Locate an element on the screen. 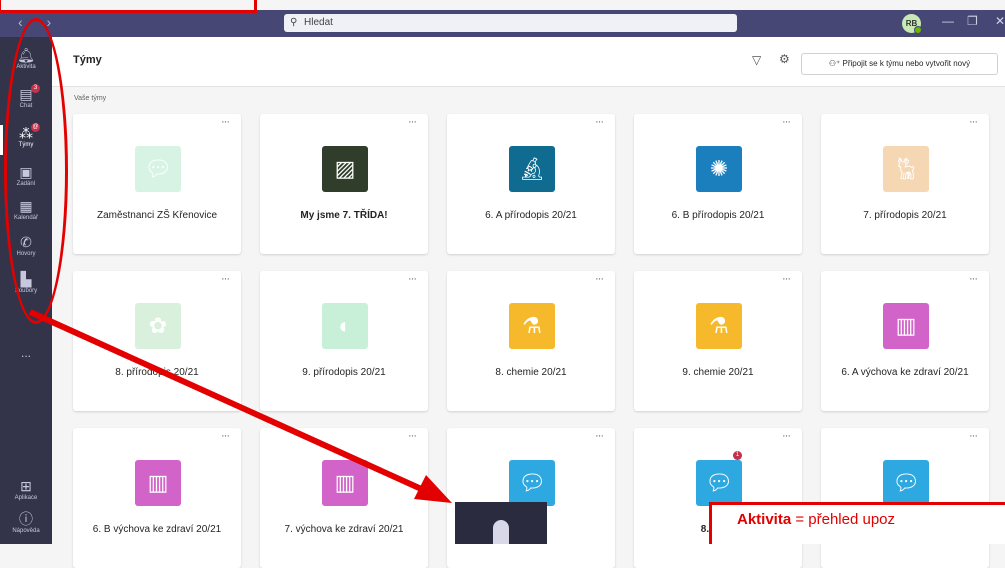  annotation-callout: Aktivita = přehled upoz is located at coordinates (857, 523).